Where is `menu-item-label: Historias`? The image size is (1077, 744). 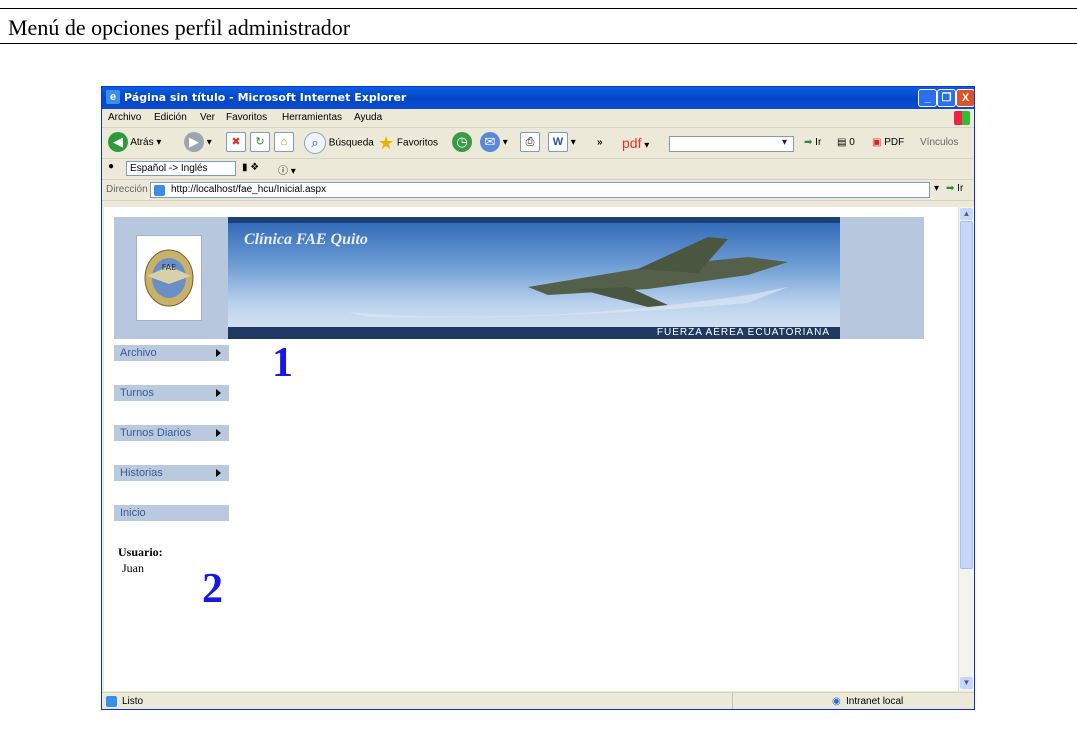
menu-item-label: Historias is located at coordinates (141, 473).